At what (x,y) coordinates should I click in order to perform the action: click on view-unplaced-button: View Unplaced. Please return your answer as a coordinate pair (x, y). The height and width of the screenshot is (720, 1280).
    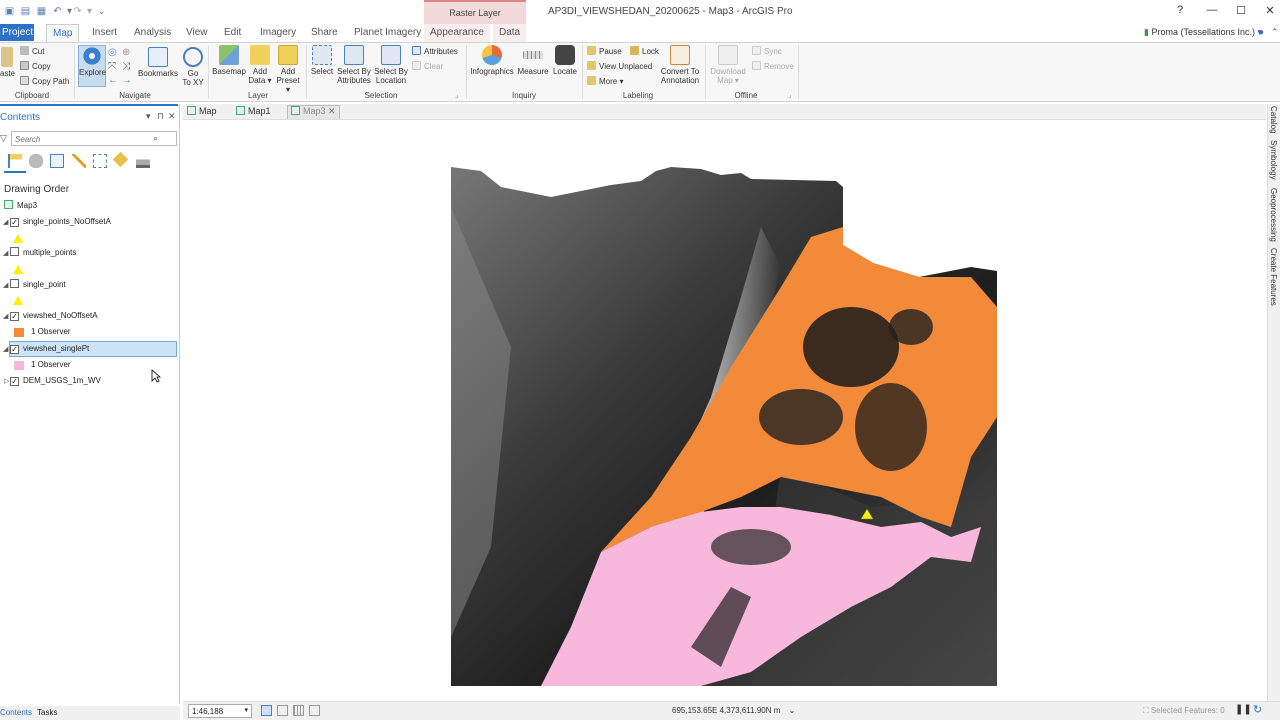
    Looking at the image, I should click on (619, 66).